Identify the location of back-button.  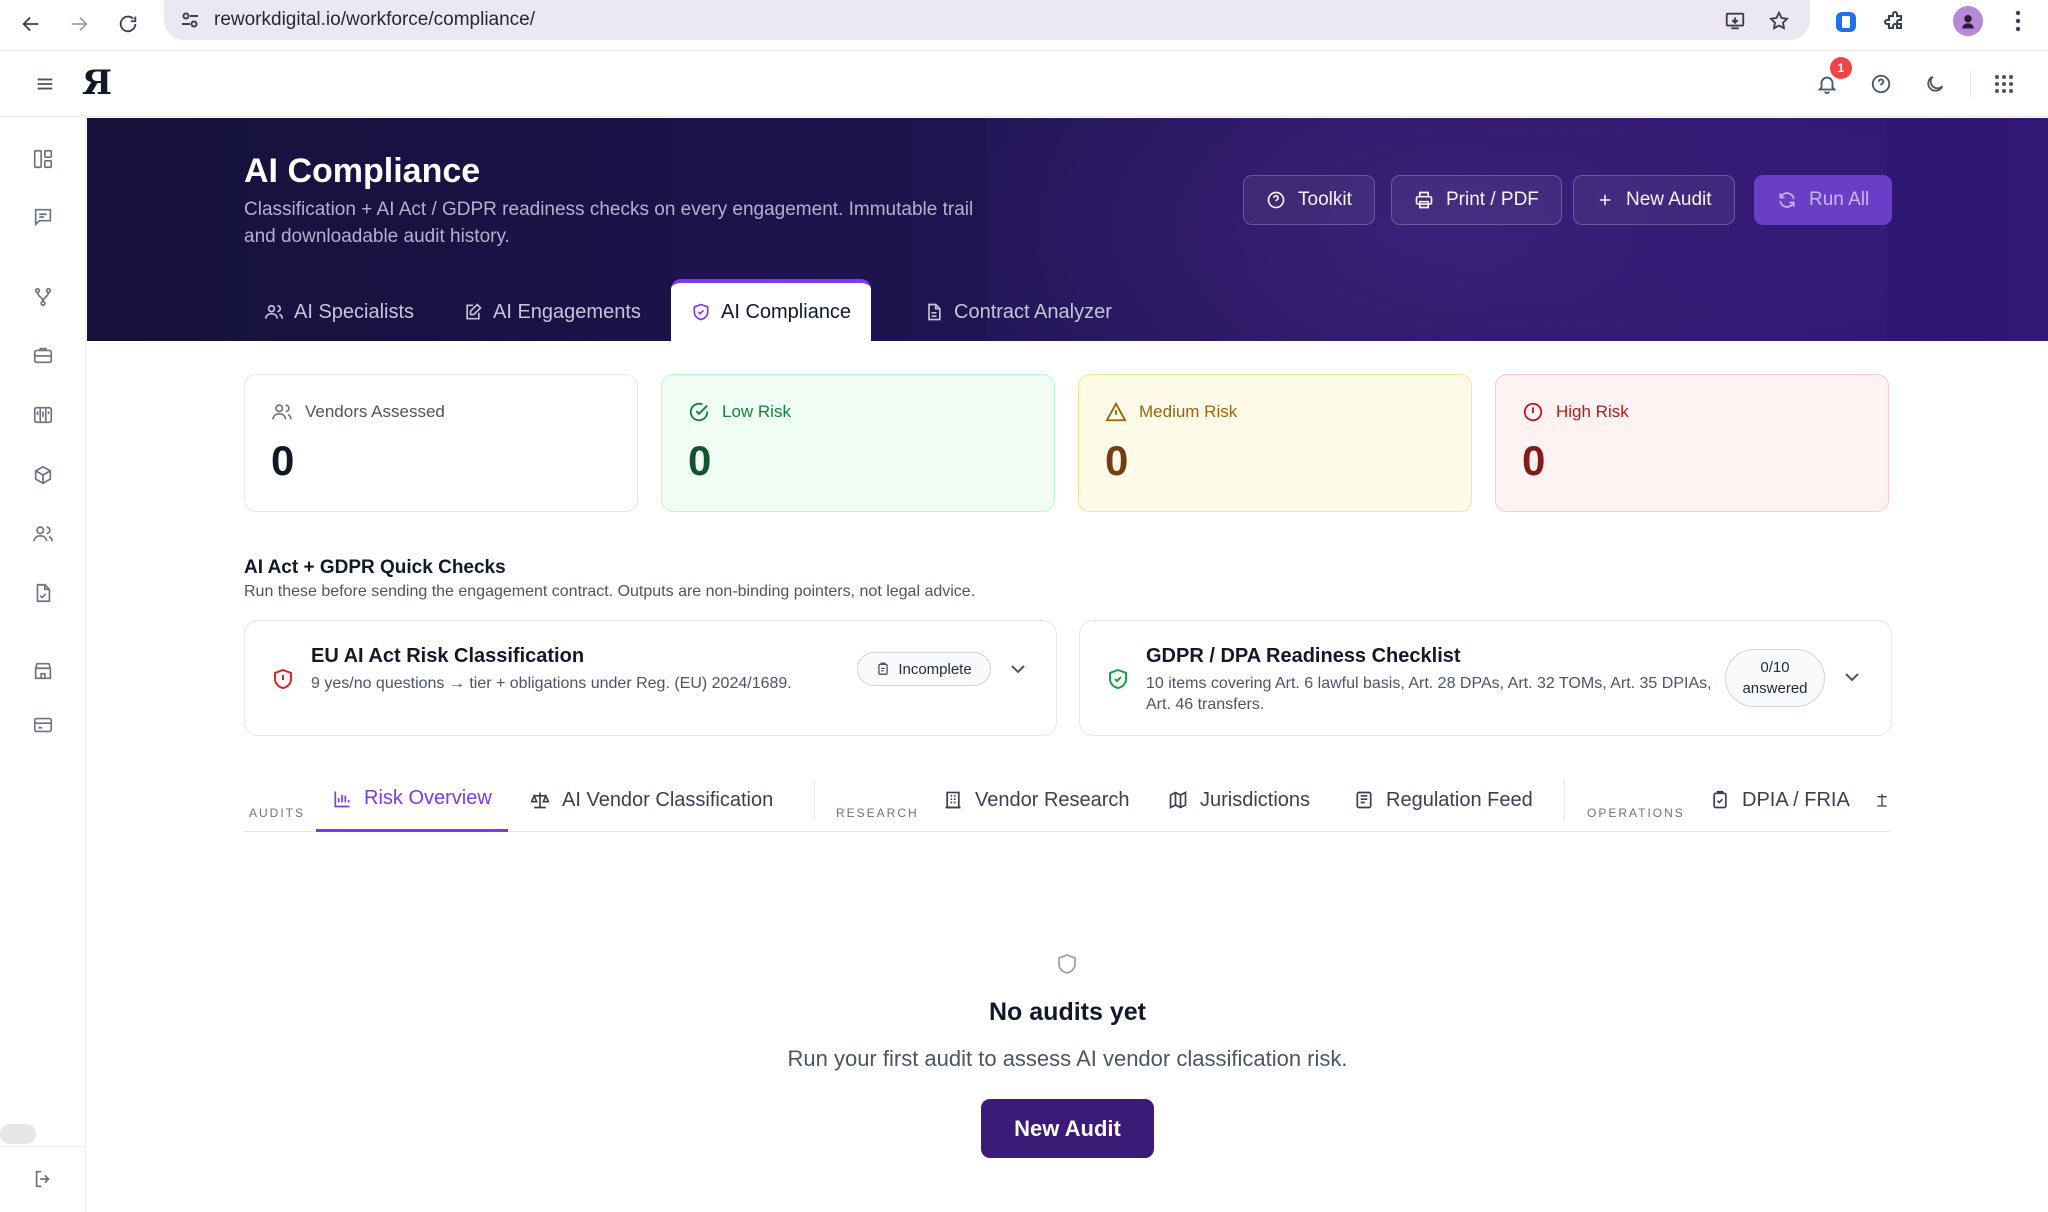
(31, 24).